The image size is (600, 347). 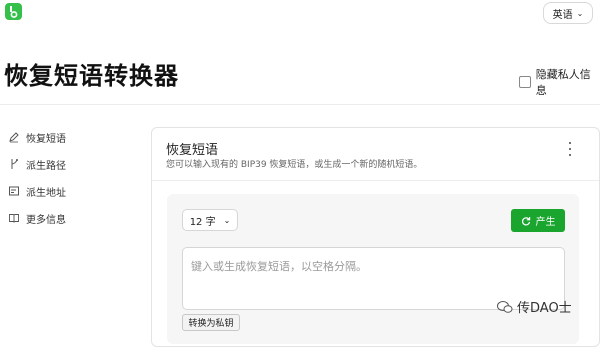 I want to click on sidebar-item-derivation-path: 派生路径, so click(x=37, y=164).